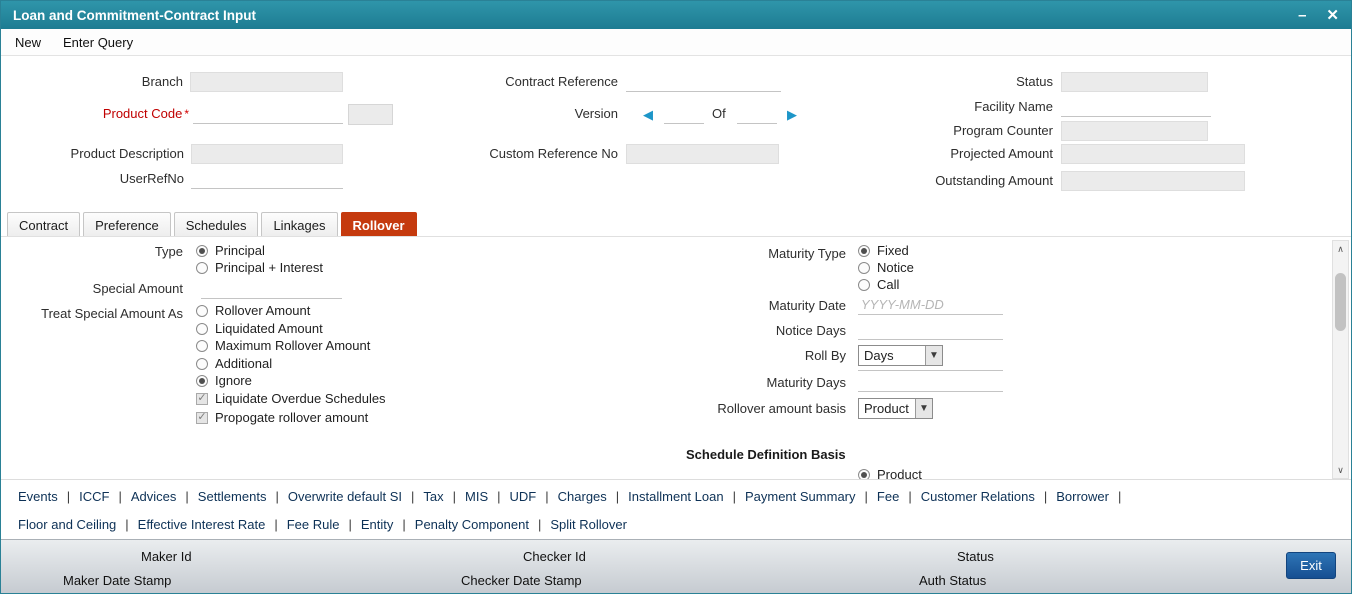  I want to click on title-bar: Loan and Commitment-Contract Input – ✕, so click(676, 15).